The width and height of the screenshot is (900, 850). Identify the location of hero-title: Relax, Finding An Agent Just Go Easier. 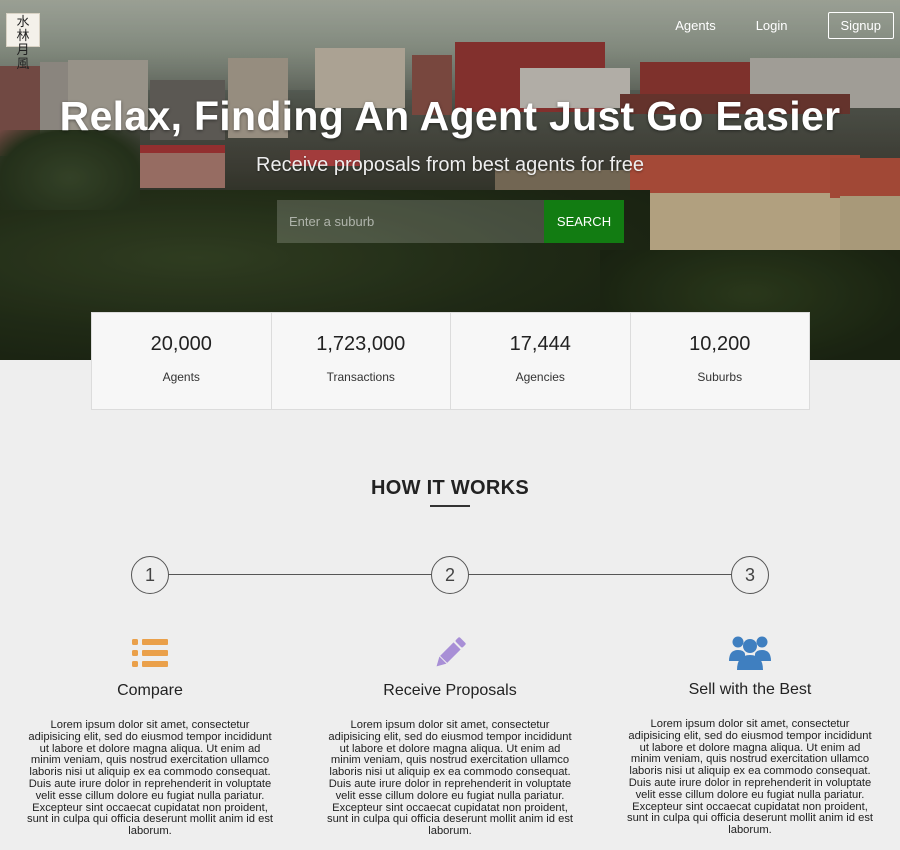
(450, 116).